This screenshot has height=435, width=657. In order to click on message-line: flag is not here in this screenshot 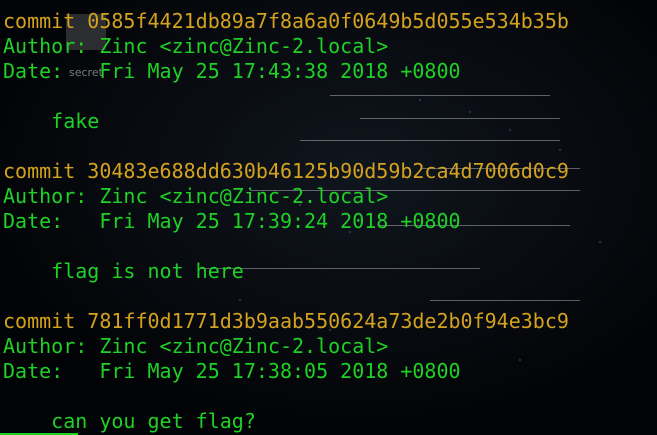, I will do `click(123, 271)`.